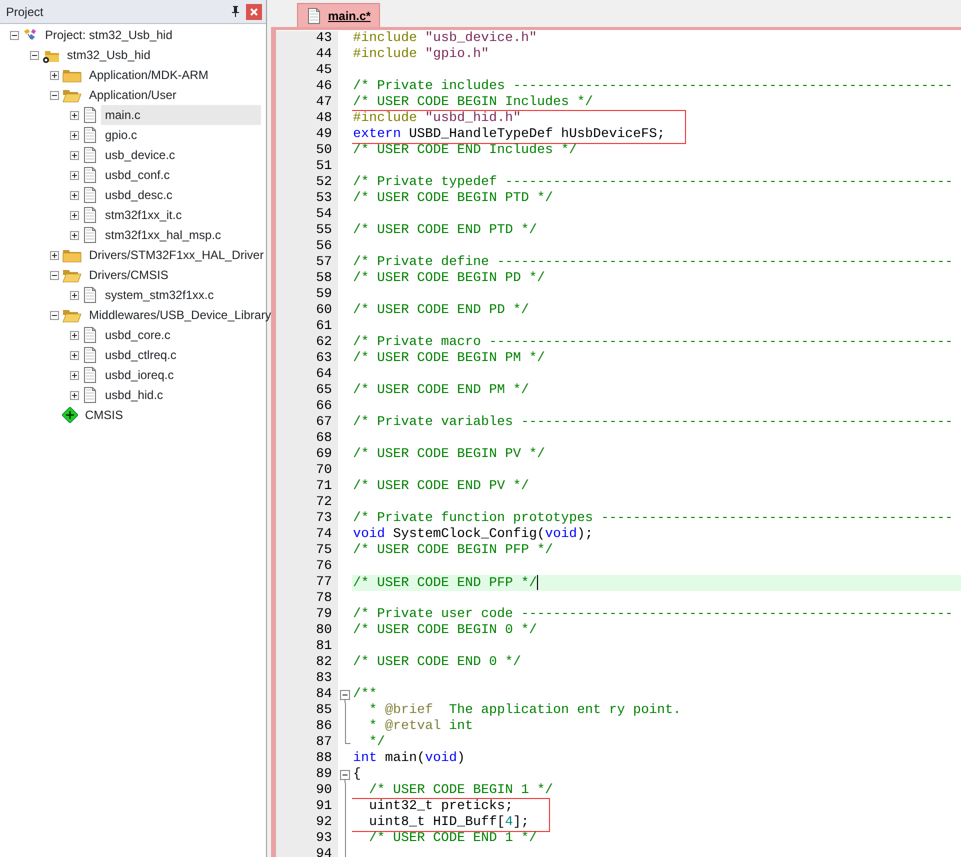 This screenshot has width=961, height=857. Describe the element at coordinates (181, 115) in the screenshot. I see `tree-item: main.c` at that location.